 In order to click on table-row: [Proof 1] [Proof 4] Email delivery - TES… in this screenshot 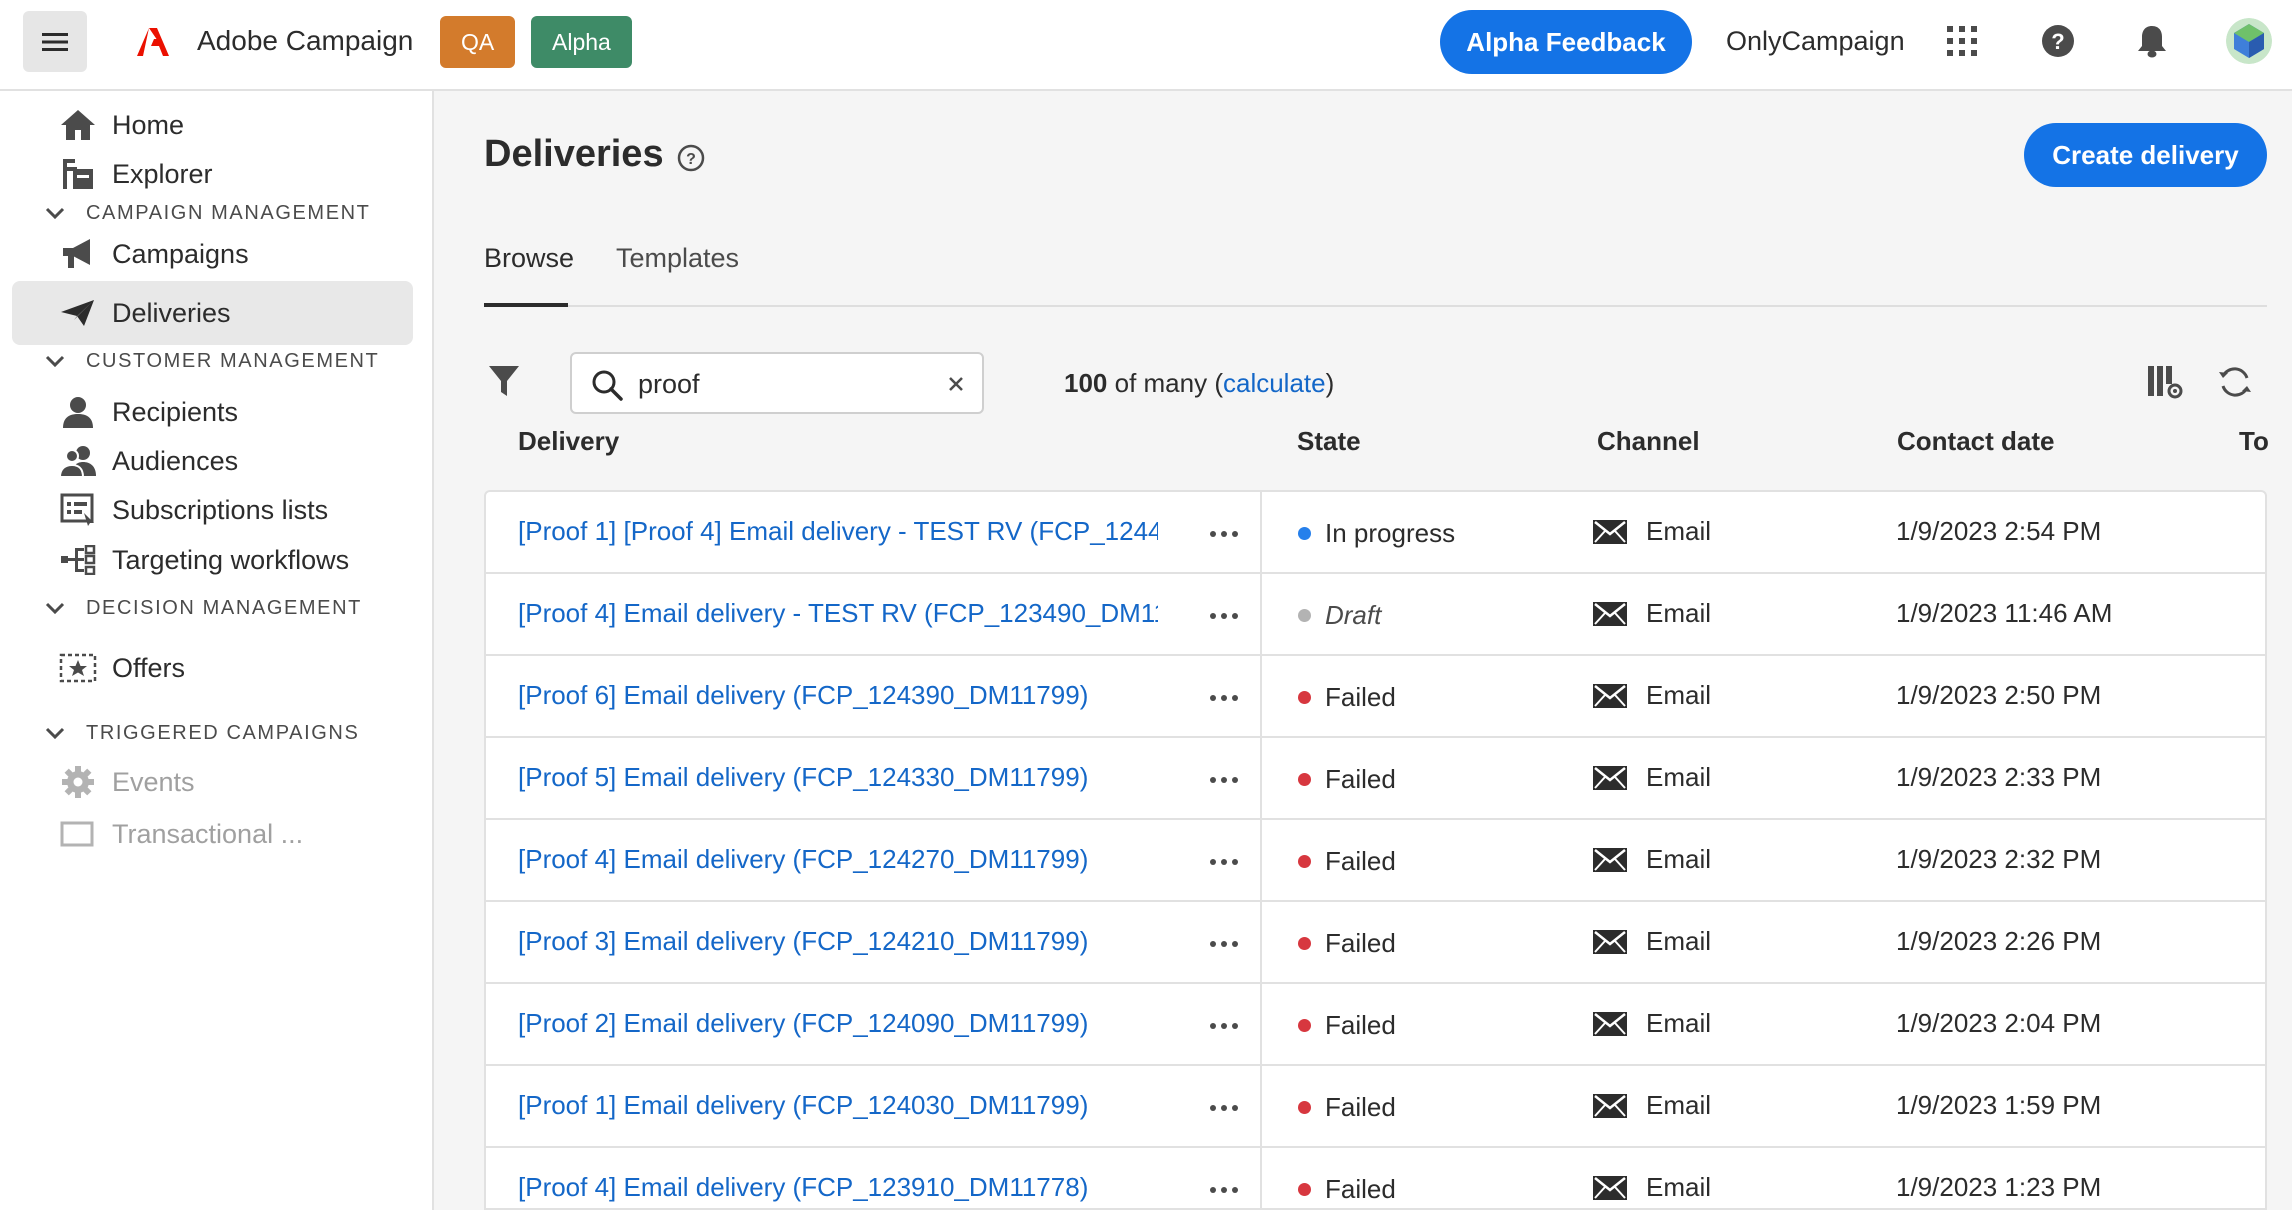, I will do `click(1375, 533)`.